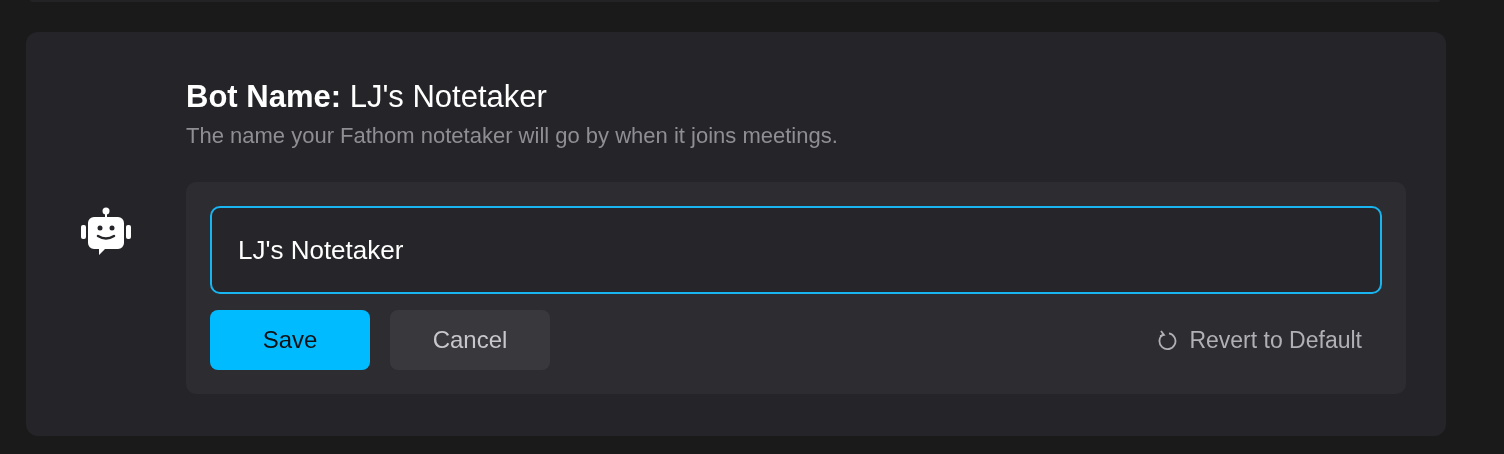  What do you see at coordinates (470, 340) in the screenshot?
I see `cancel-button: Cancel` at bounding box center [470, 340].